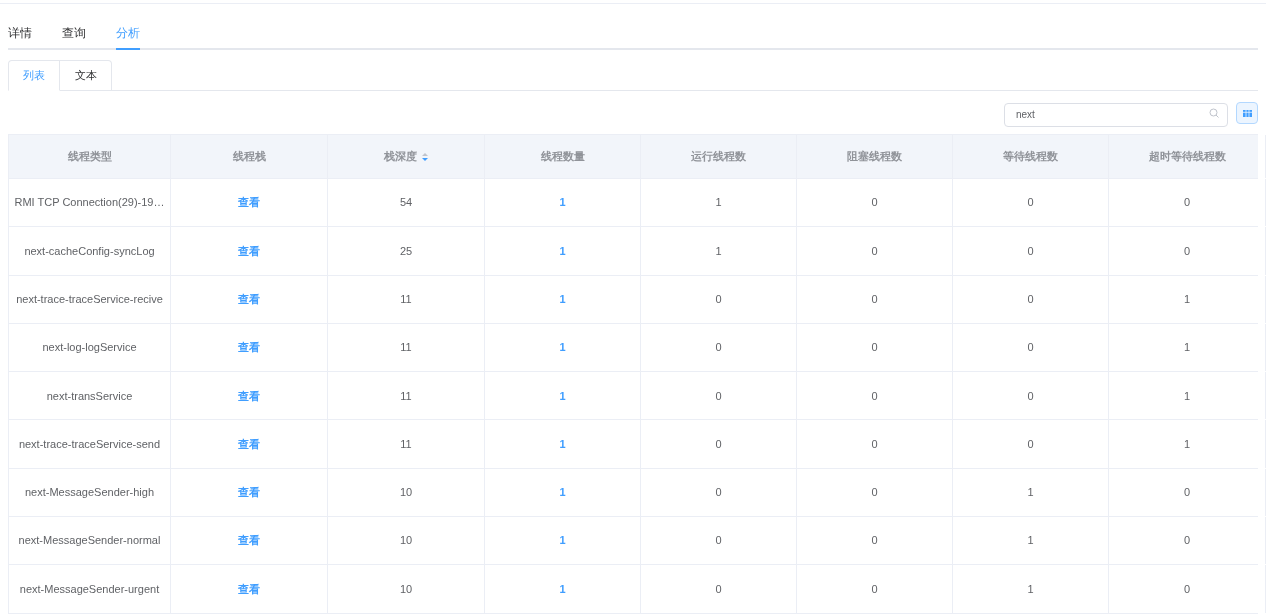  I want to click on table-cell-text: next-trace-traceService-send, so click(89, 444).